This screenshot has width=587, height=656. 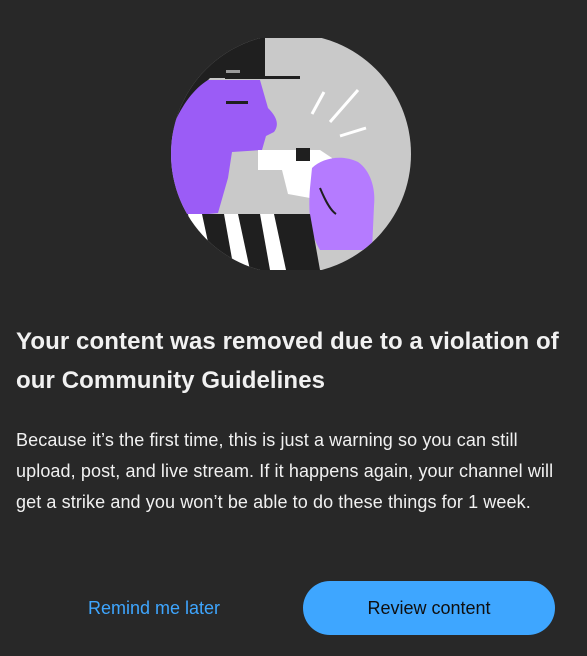 What do you see at coordinates (291, 154) in the screenshot?
I see `referee-whistle-illustration` at bounding box center [291, 154].